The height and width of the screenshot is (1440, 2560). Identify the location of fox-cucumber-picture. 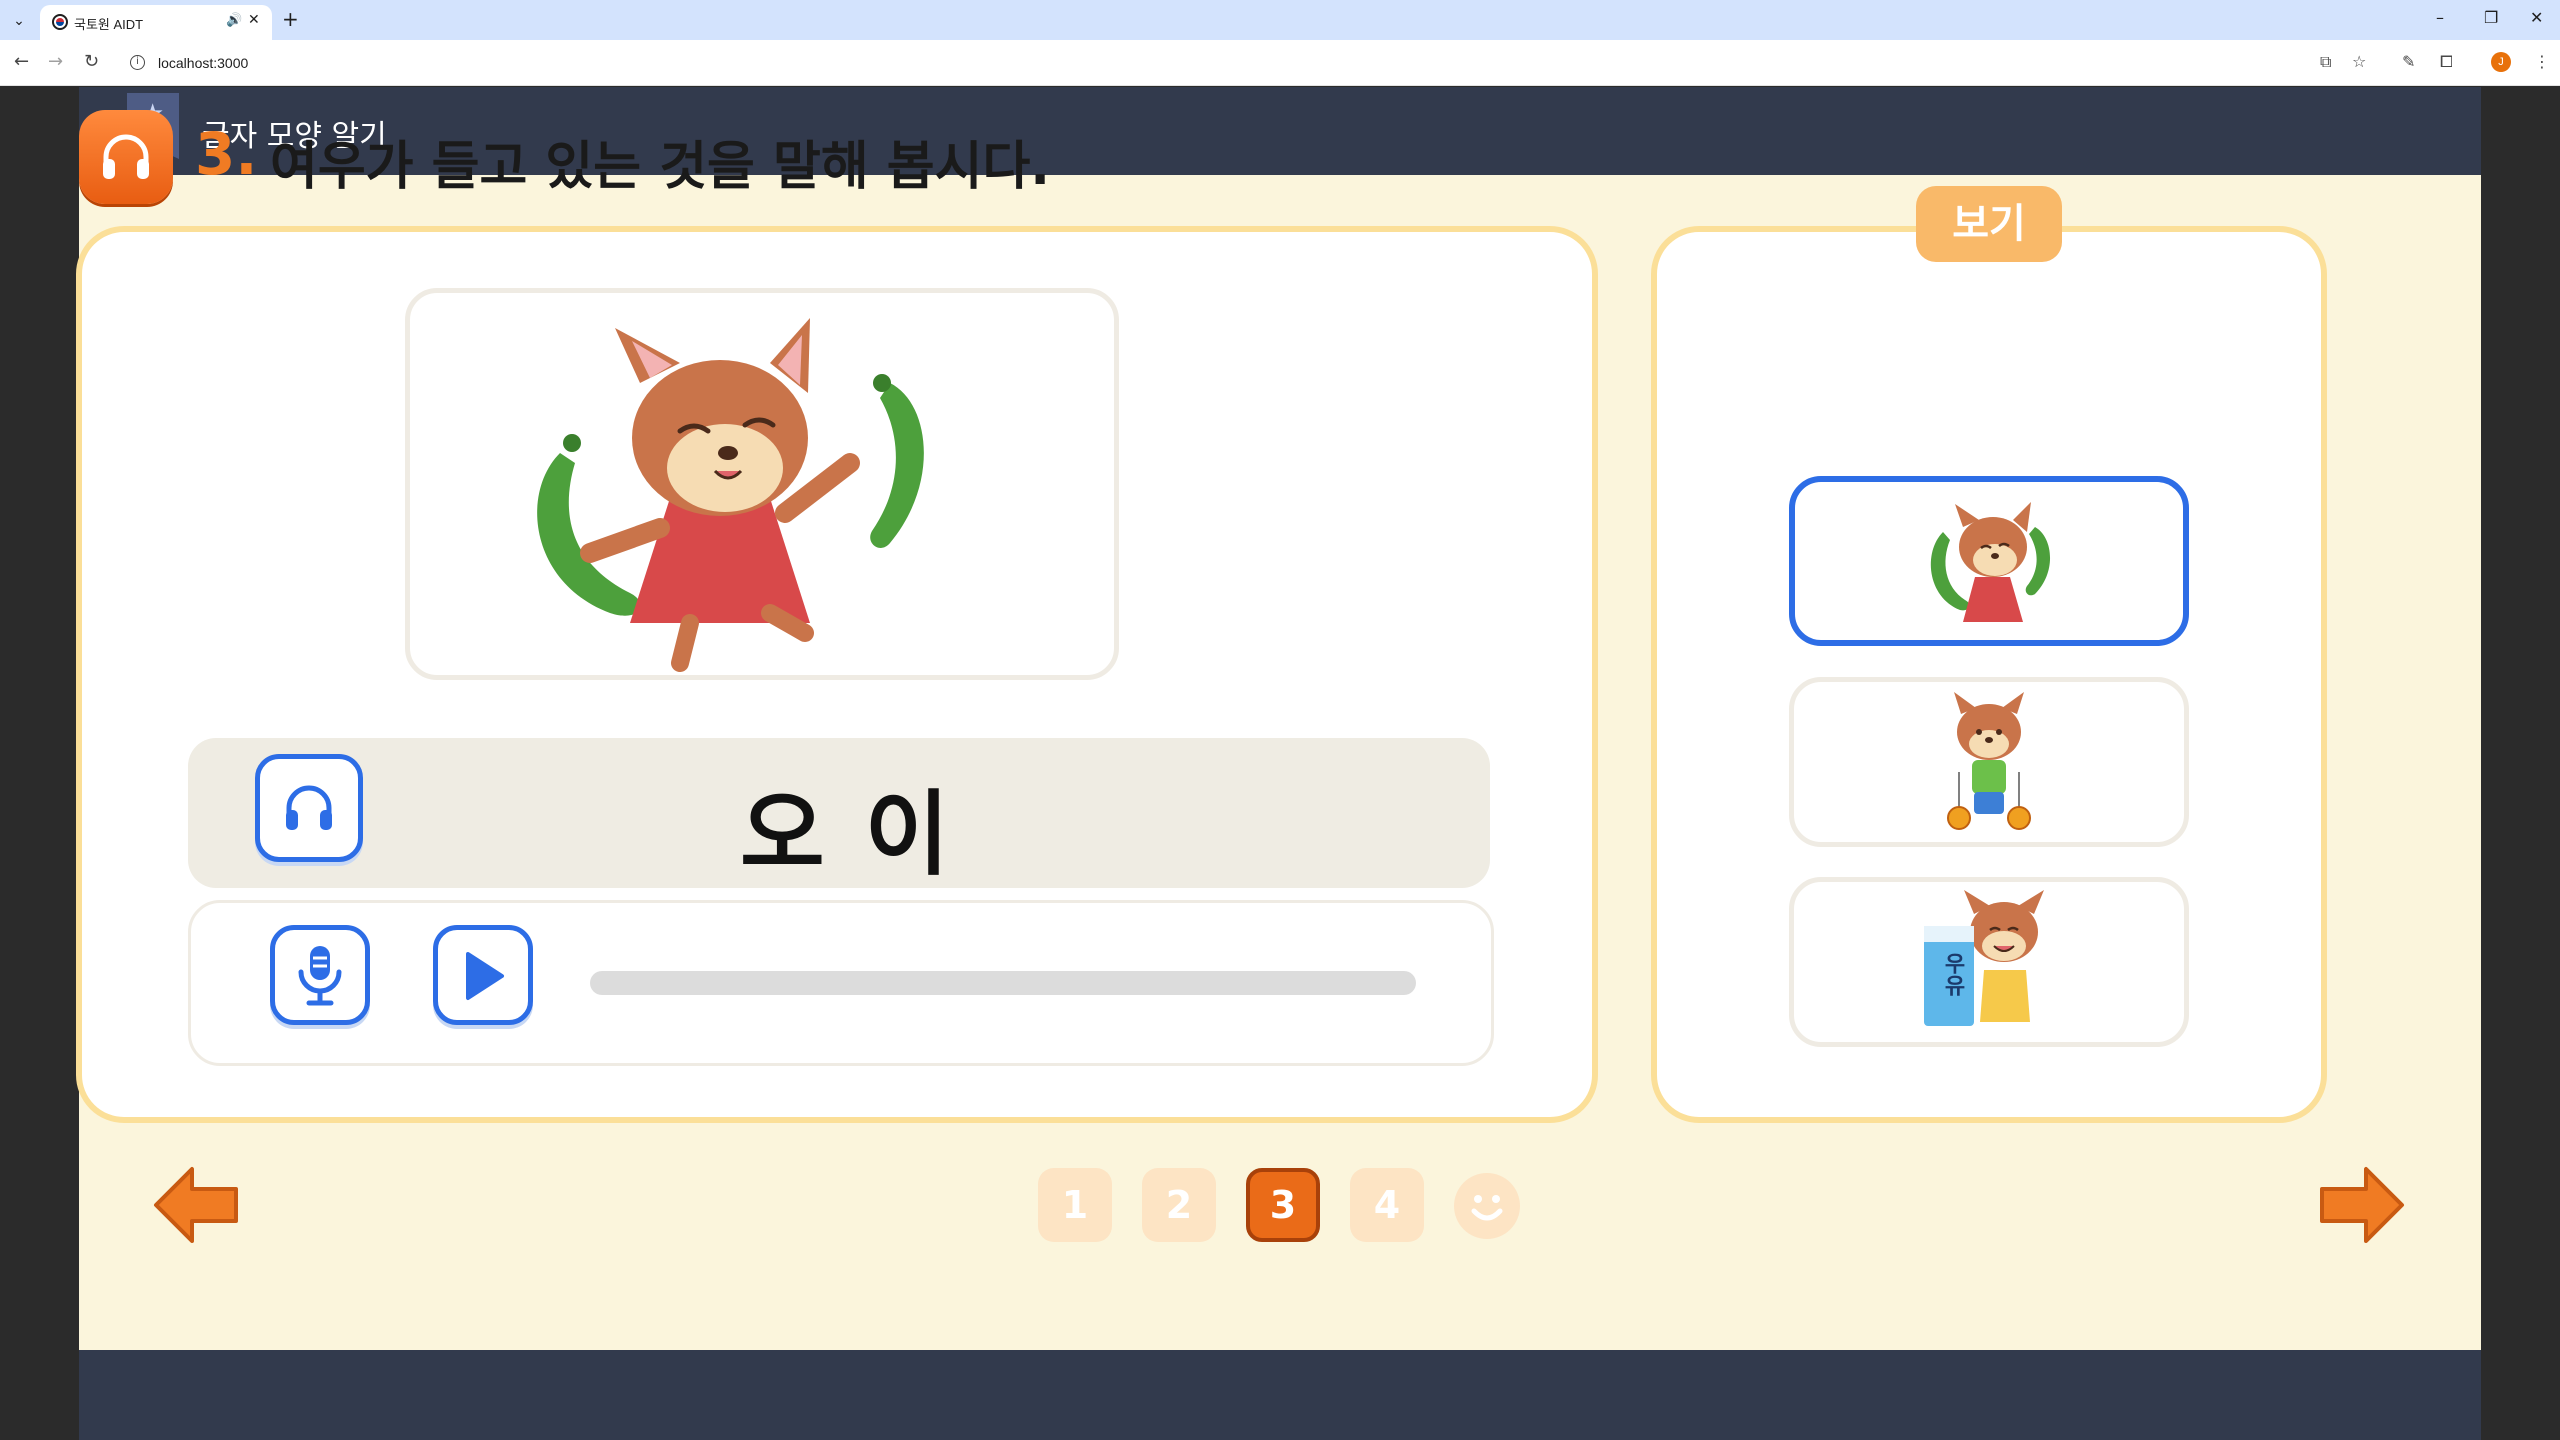
(762, 484).